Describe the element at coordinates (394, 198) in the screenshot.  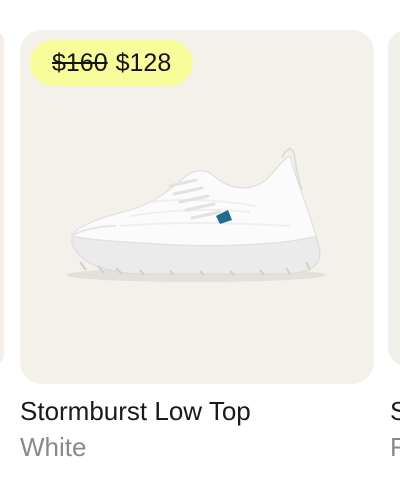
I see `next-product-card` at that location.